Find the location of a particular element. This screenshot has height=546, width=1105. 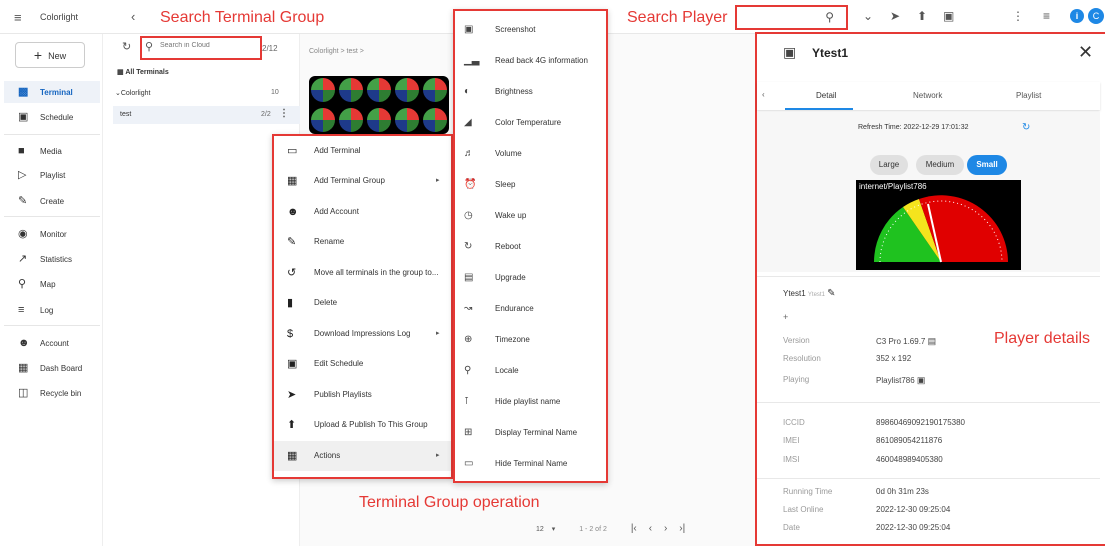

tab-network: Network is located at coordinates (927, 95).